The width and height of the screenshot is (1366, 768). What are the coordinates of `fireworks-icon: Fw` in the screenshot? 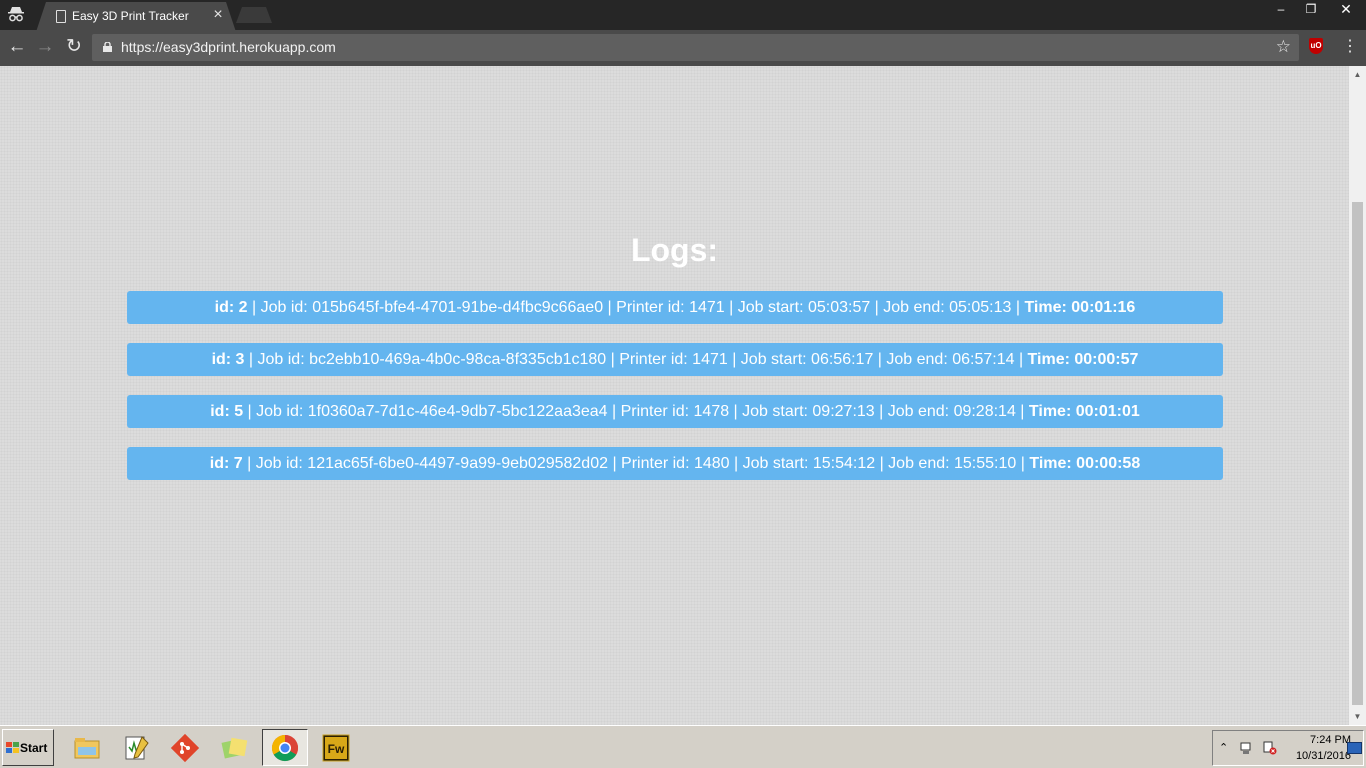 It's located at (336, 748).